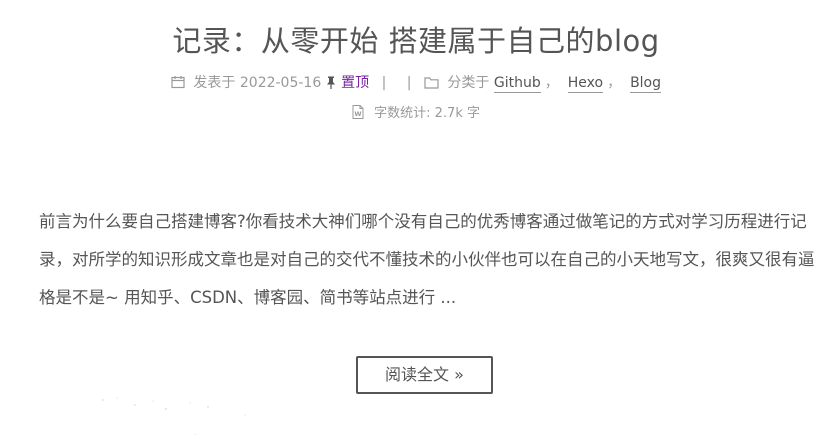 The image size is (832, 439). What do you see at coordinates (646, 84) in the screenshot?
I see `category-link-blog: Blog` at bounding box center [646, 84].